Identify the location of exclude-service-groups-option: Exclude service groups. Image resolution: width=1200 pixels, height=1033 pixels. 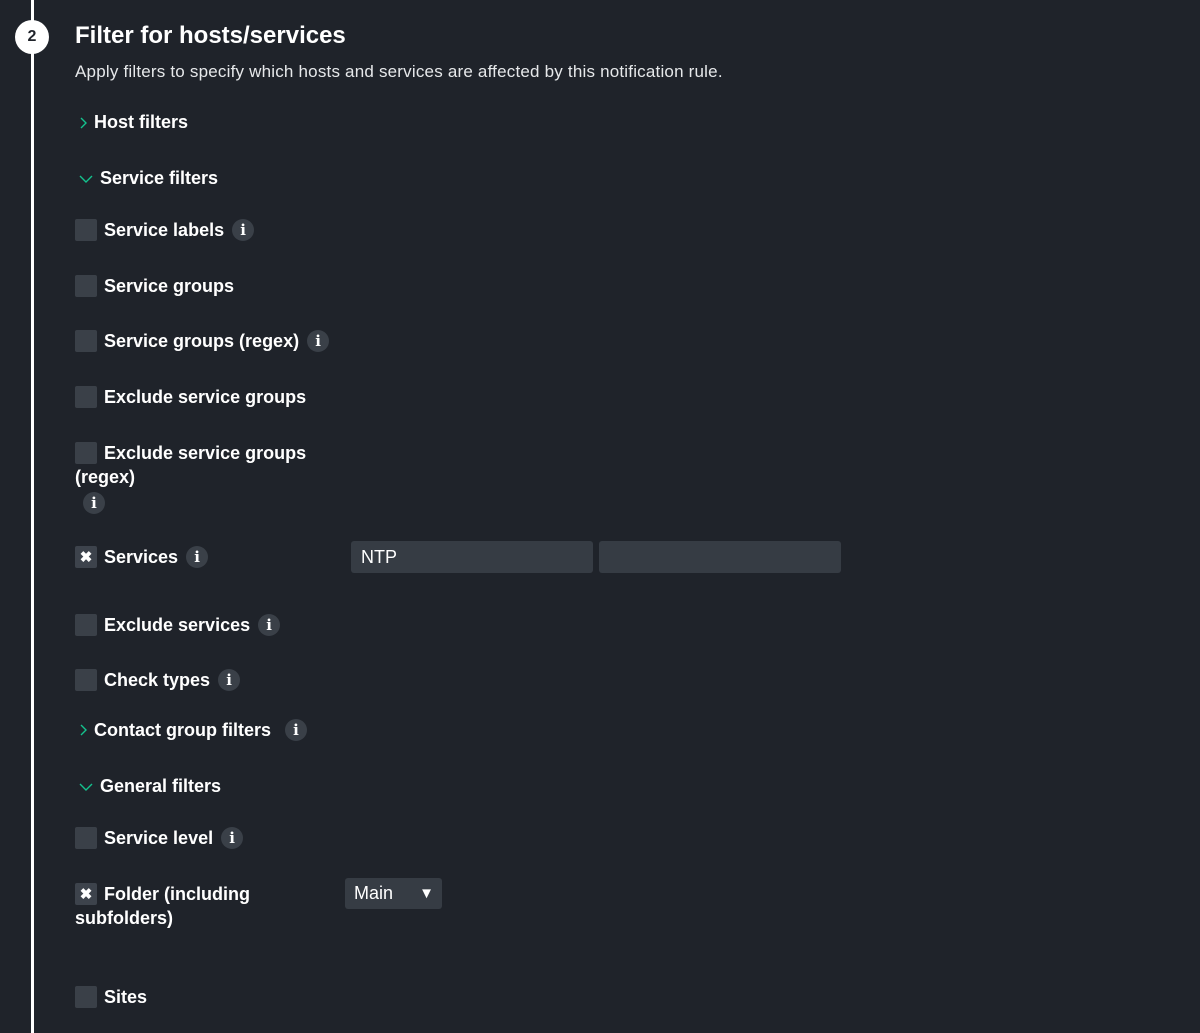
(190, 397).